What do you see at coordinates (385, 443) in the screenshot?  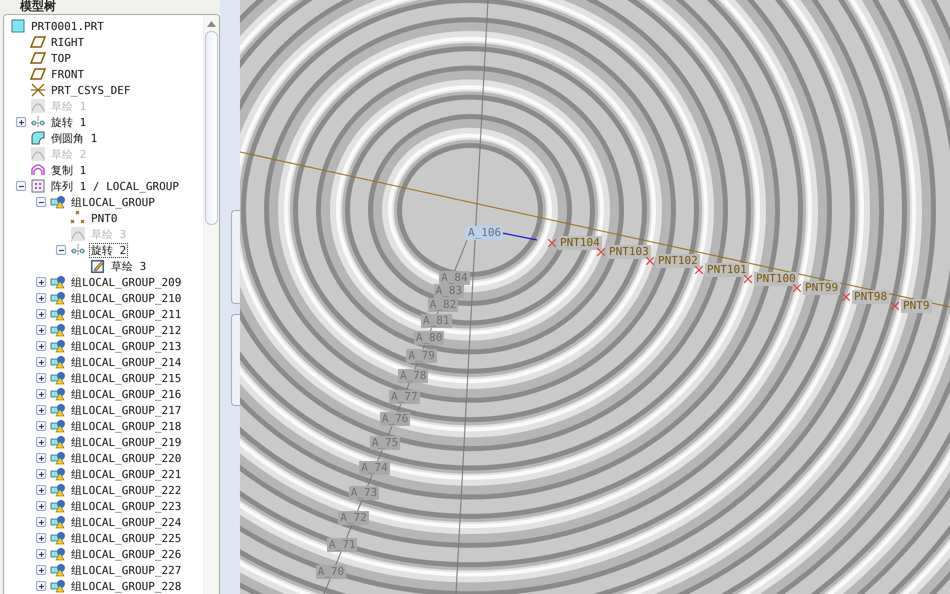 I see `axis-label: A_75` at bounding box center [385, 443].